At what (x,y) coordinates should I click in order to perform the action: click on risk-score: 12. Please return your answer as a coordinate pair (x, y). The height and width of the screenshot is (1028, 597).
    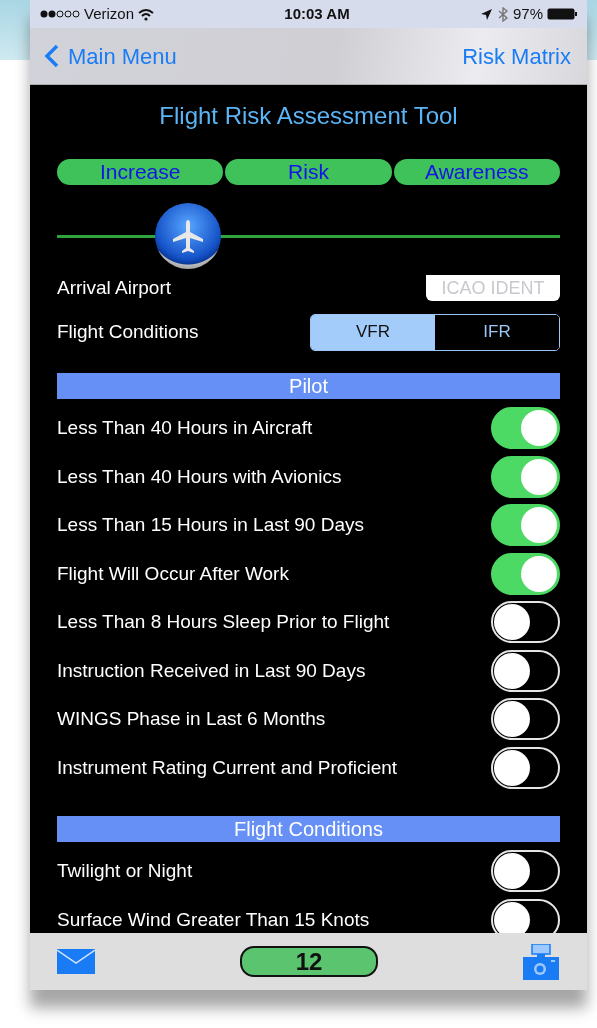
    Looking at the image, I should click on (309, 961).